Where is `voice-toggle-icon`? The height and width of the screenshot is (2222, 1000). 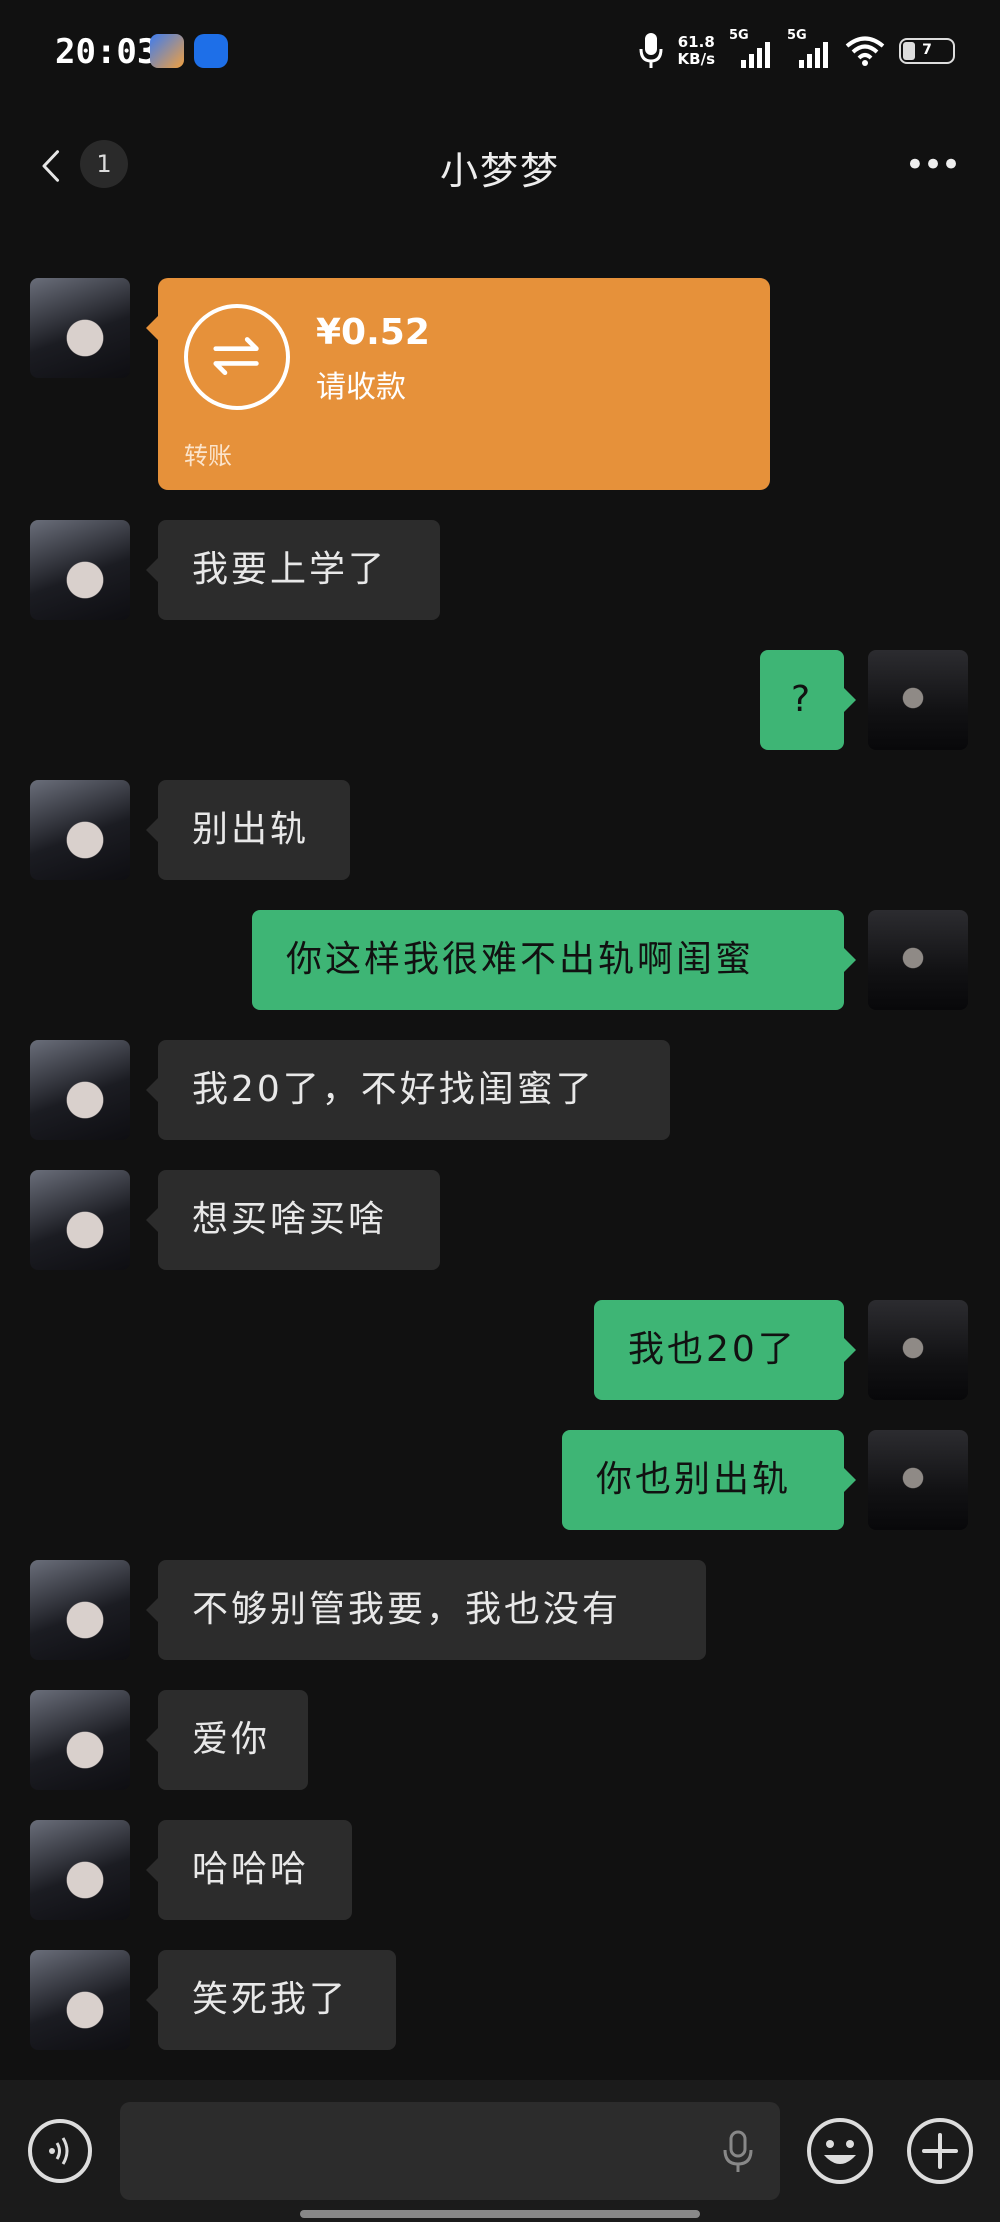 voice-toggle-icon is located at coordinates (60, 2151).